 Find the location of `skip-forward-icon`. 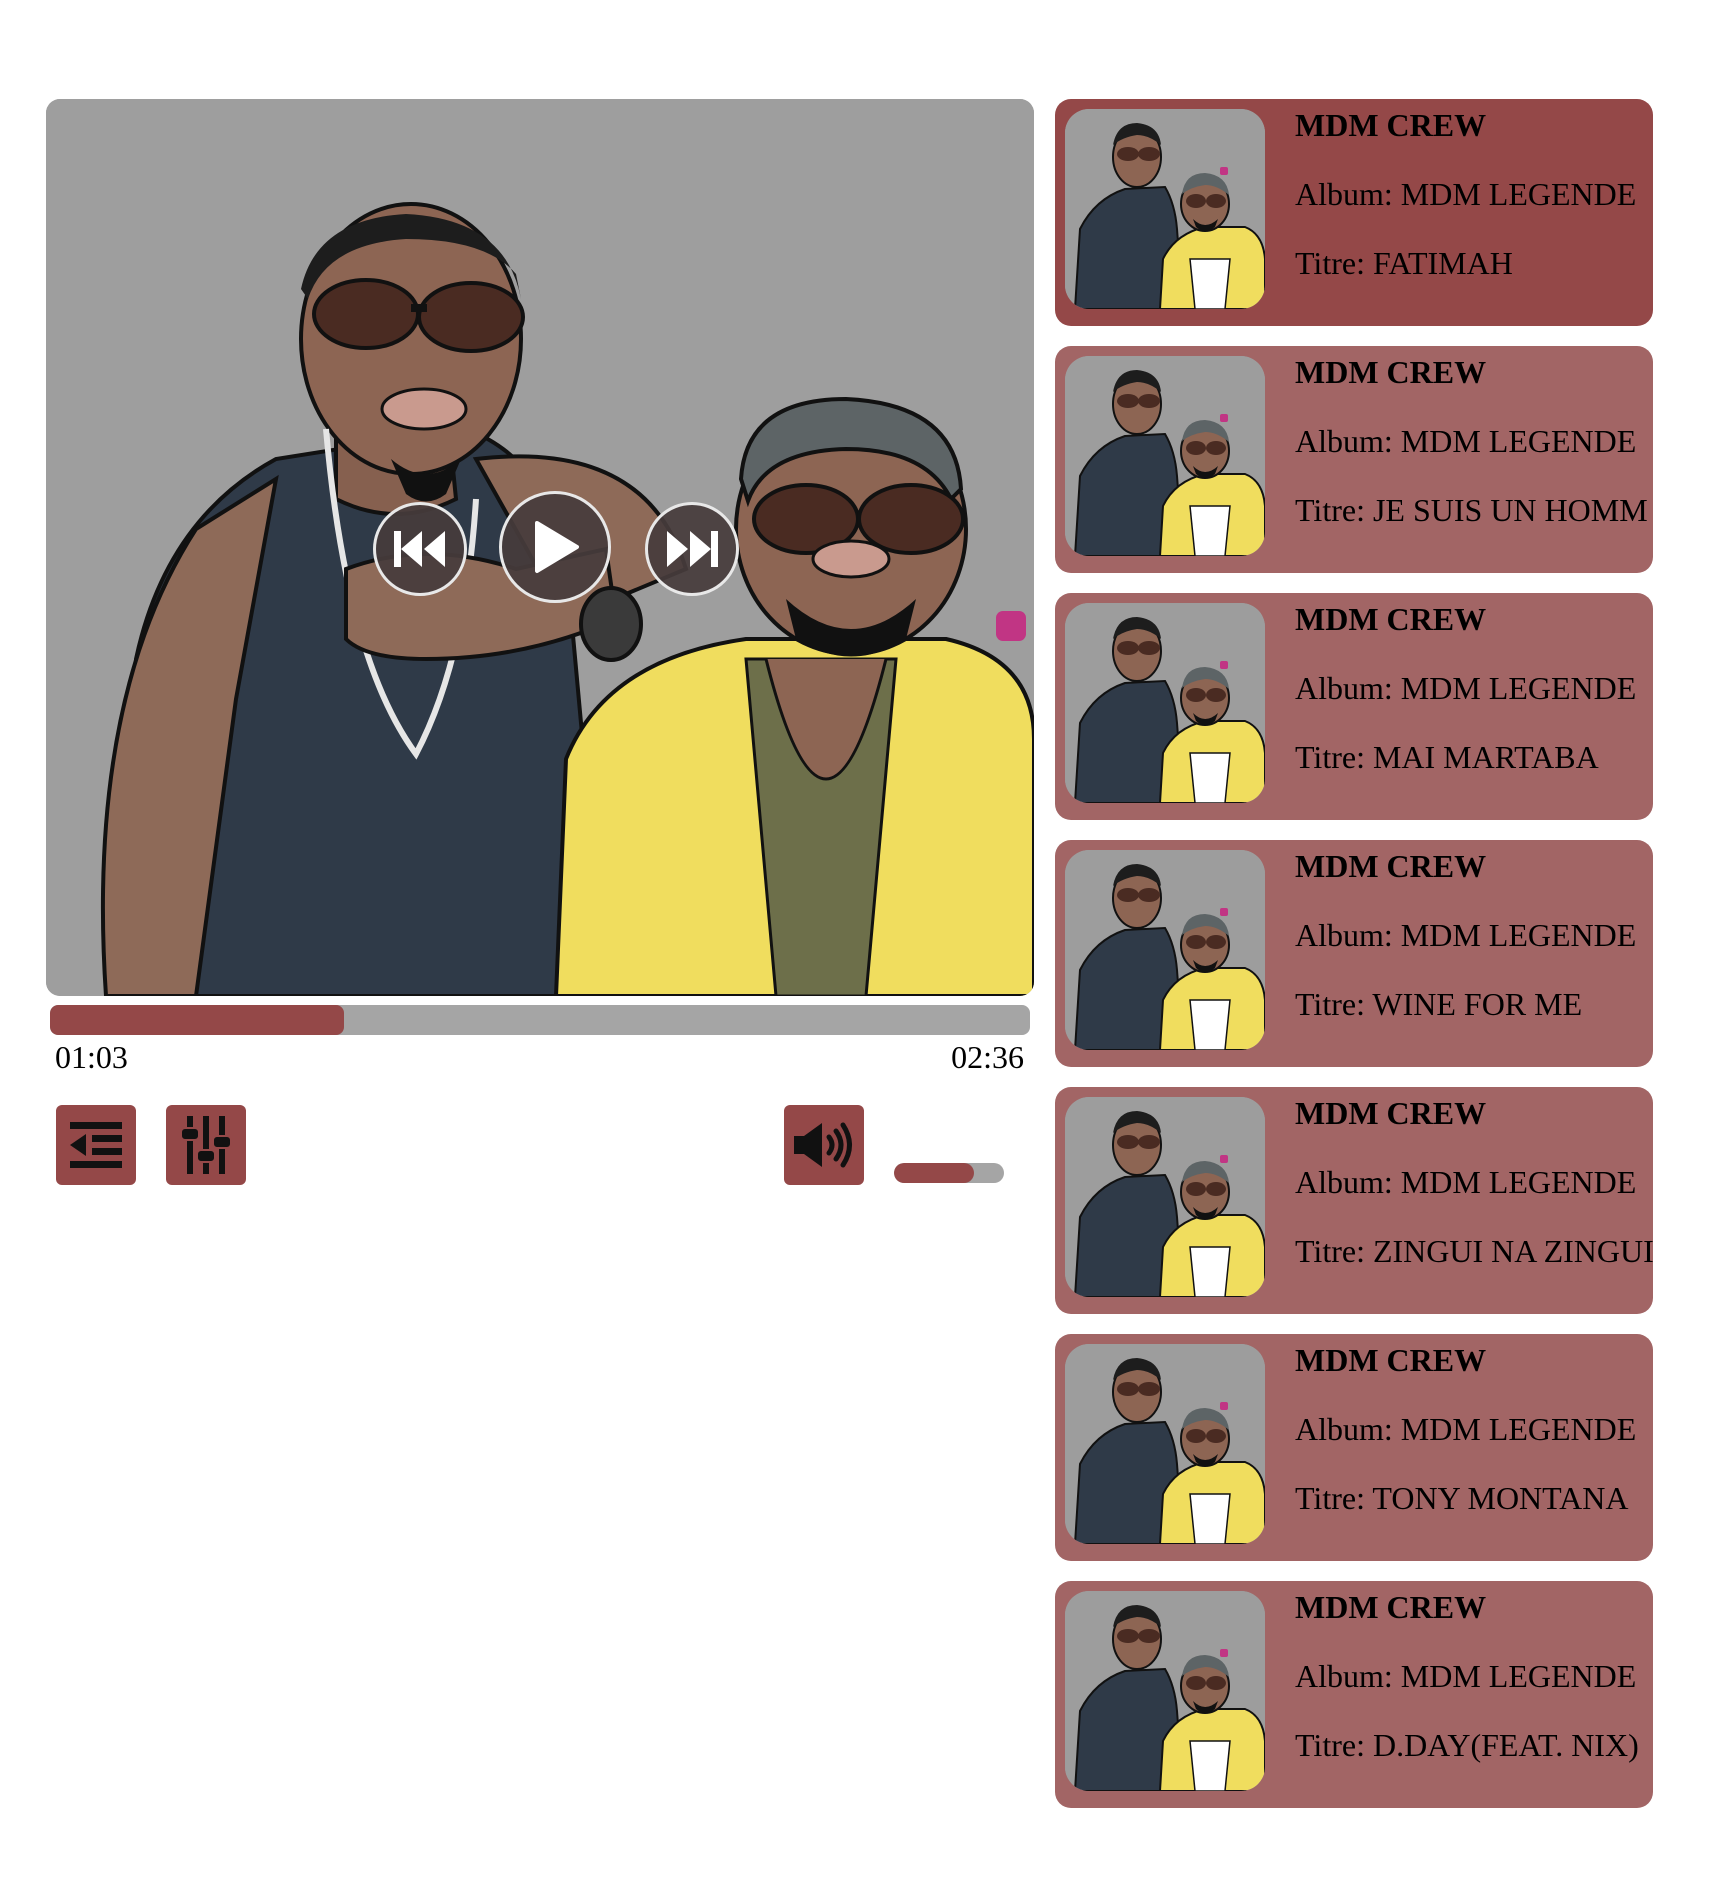

skip-forward-icon is located at coordinates (692, 549).